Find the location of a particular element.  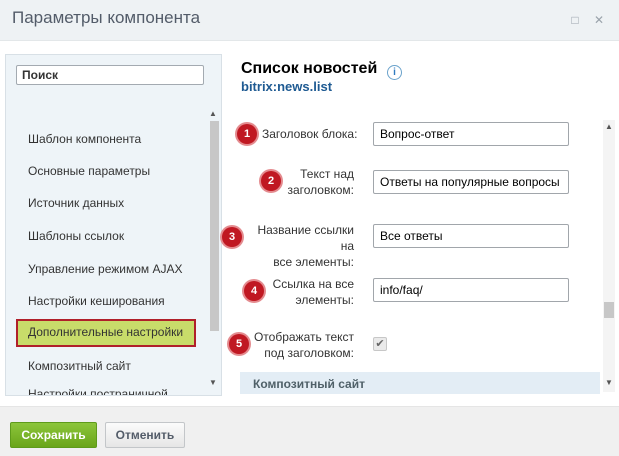

step-badge: 3 is located at coordinates (232, 237).